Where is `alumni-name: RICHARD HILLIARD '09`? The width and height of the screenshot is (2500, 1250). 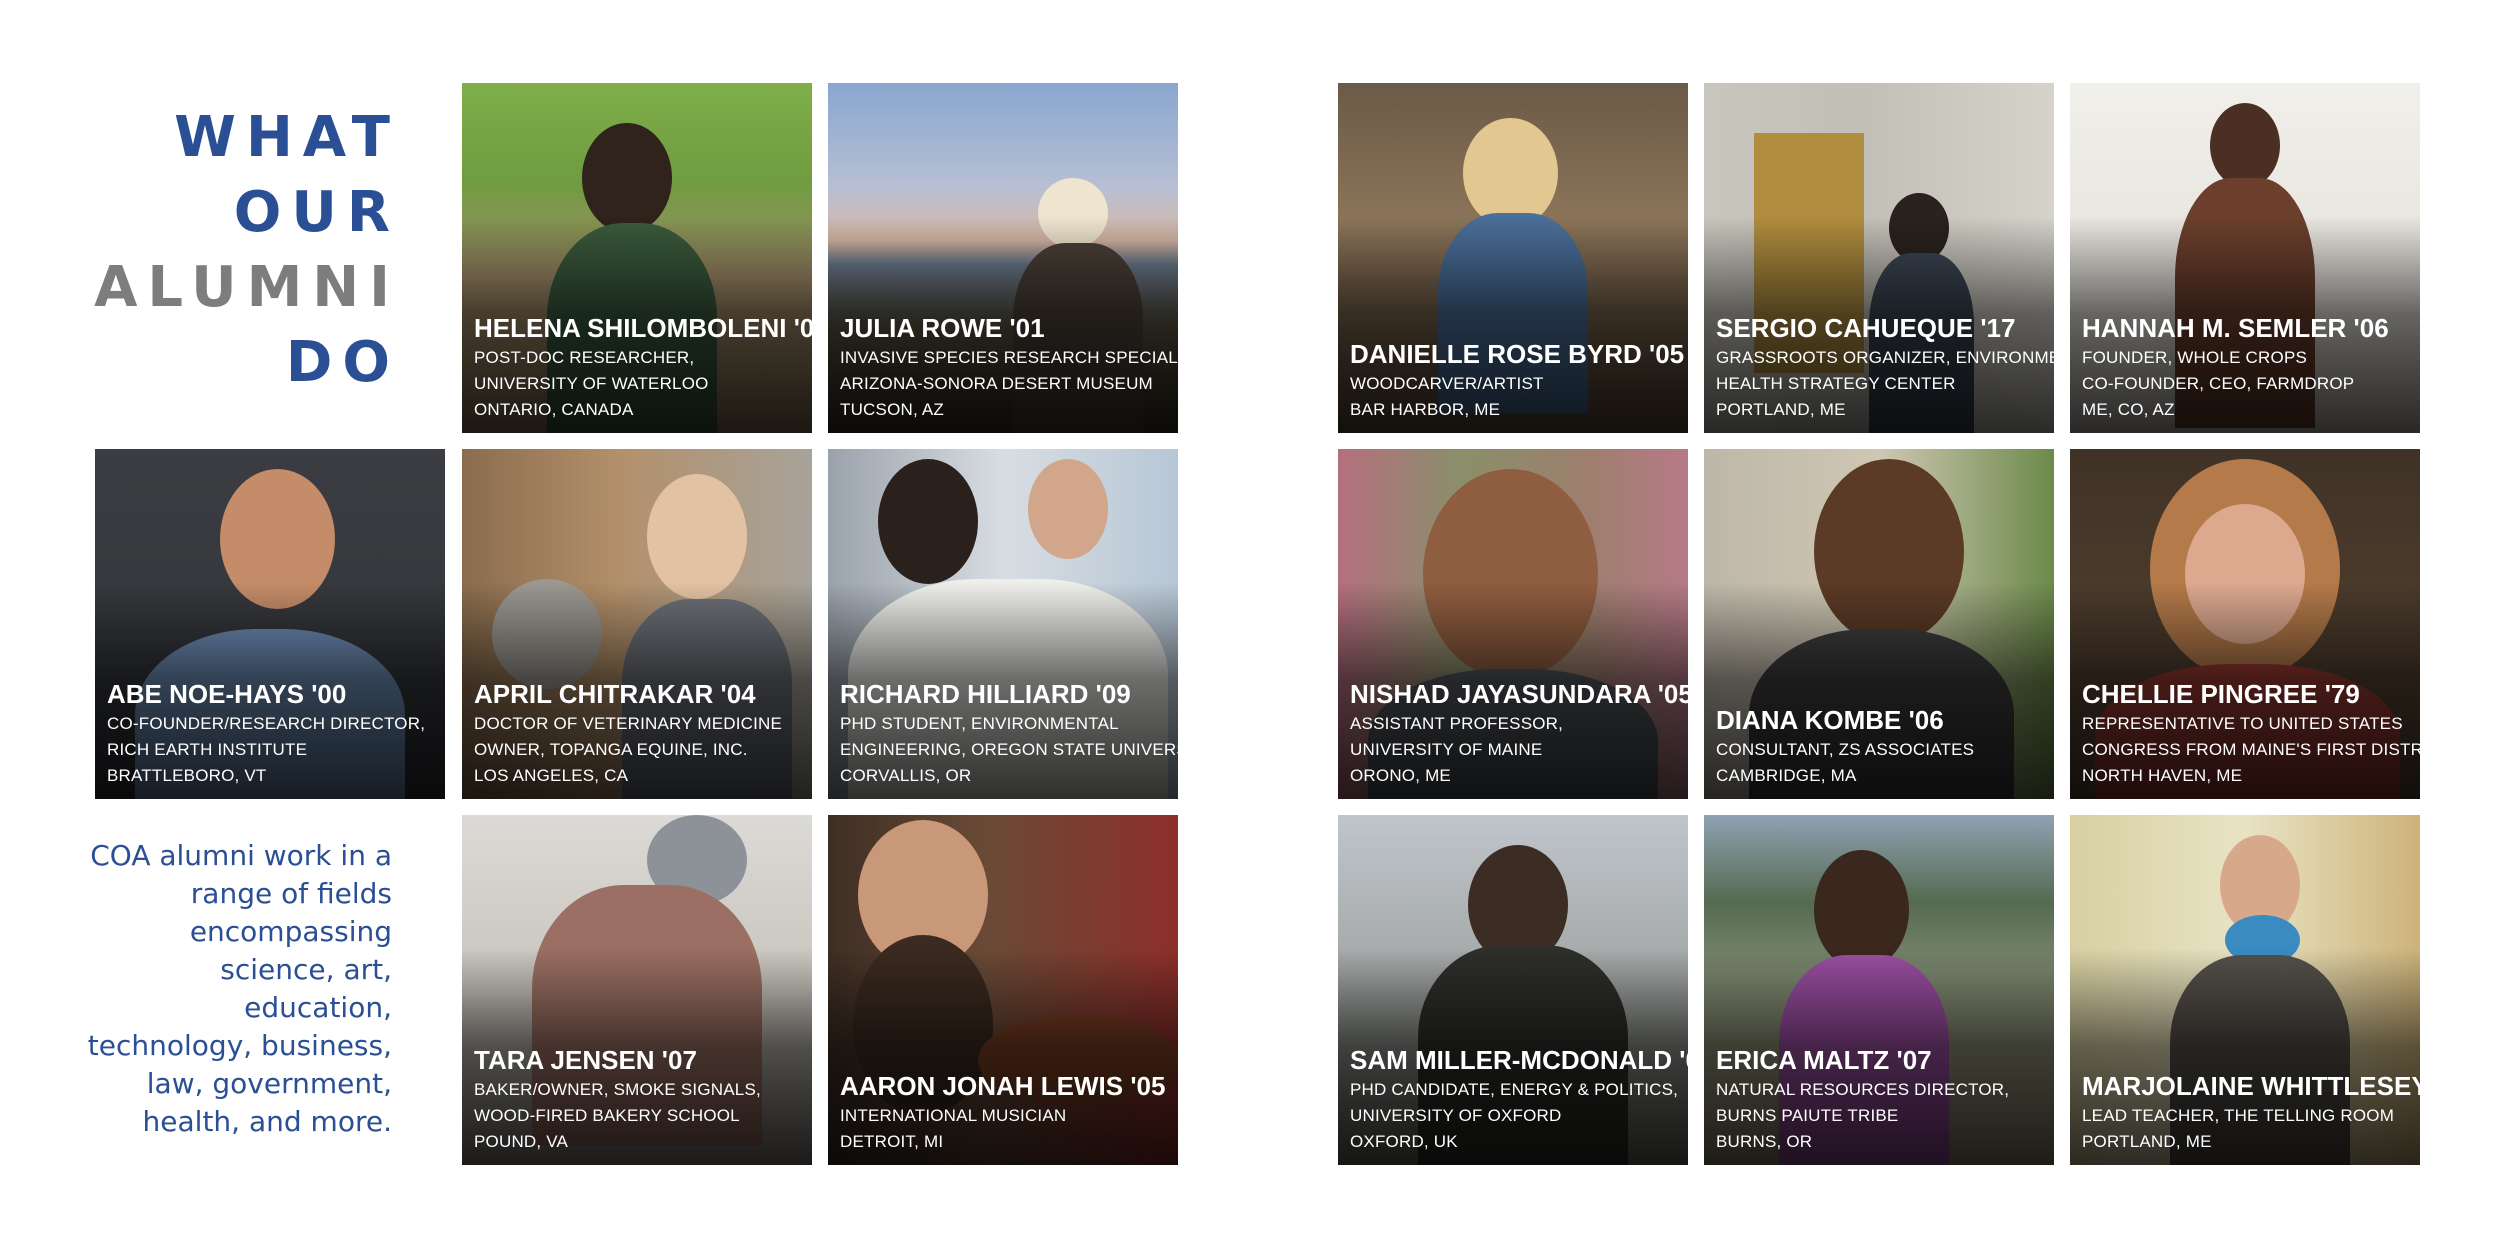 alumni-name: RICHARD HILLIARD '09 is located at coordinates (985, 694).